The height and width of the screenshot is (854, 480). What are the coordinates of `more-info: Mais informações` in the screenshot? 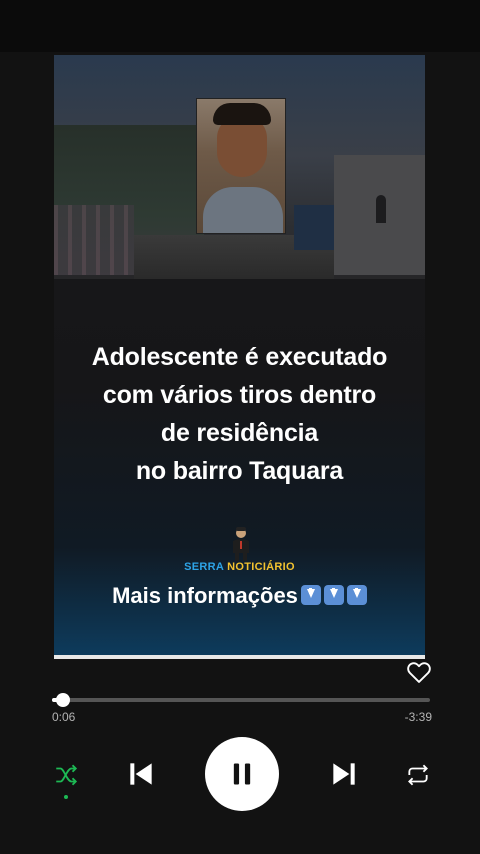 It's located at (239, 596).